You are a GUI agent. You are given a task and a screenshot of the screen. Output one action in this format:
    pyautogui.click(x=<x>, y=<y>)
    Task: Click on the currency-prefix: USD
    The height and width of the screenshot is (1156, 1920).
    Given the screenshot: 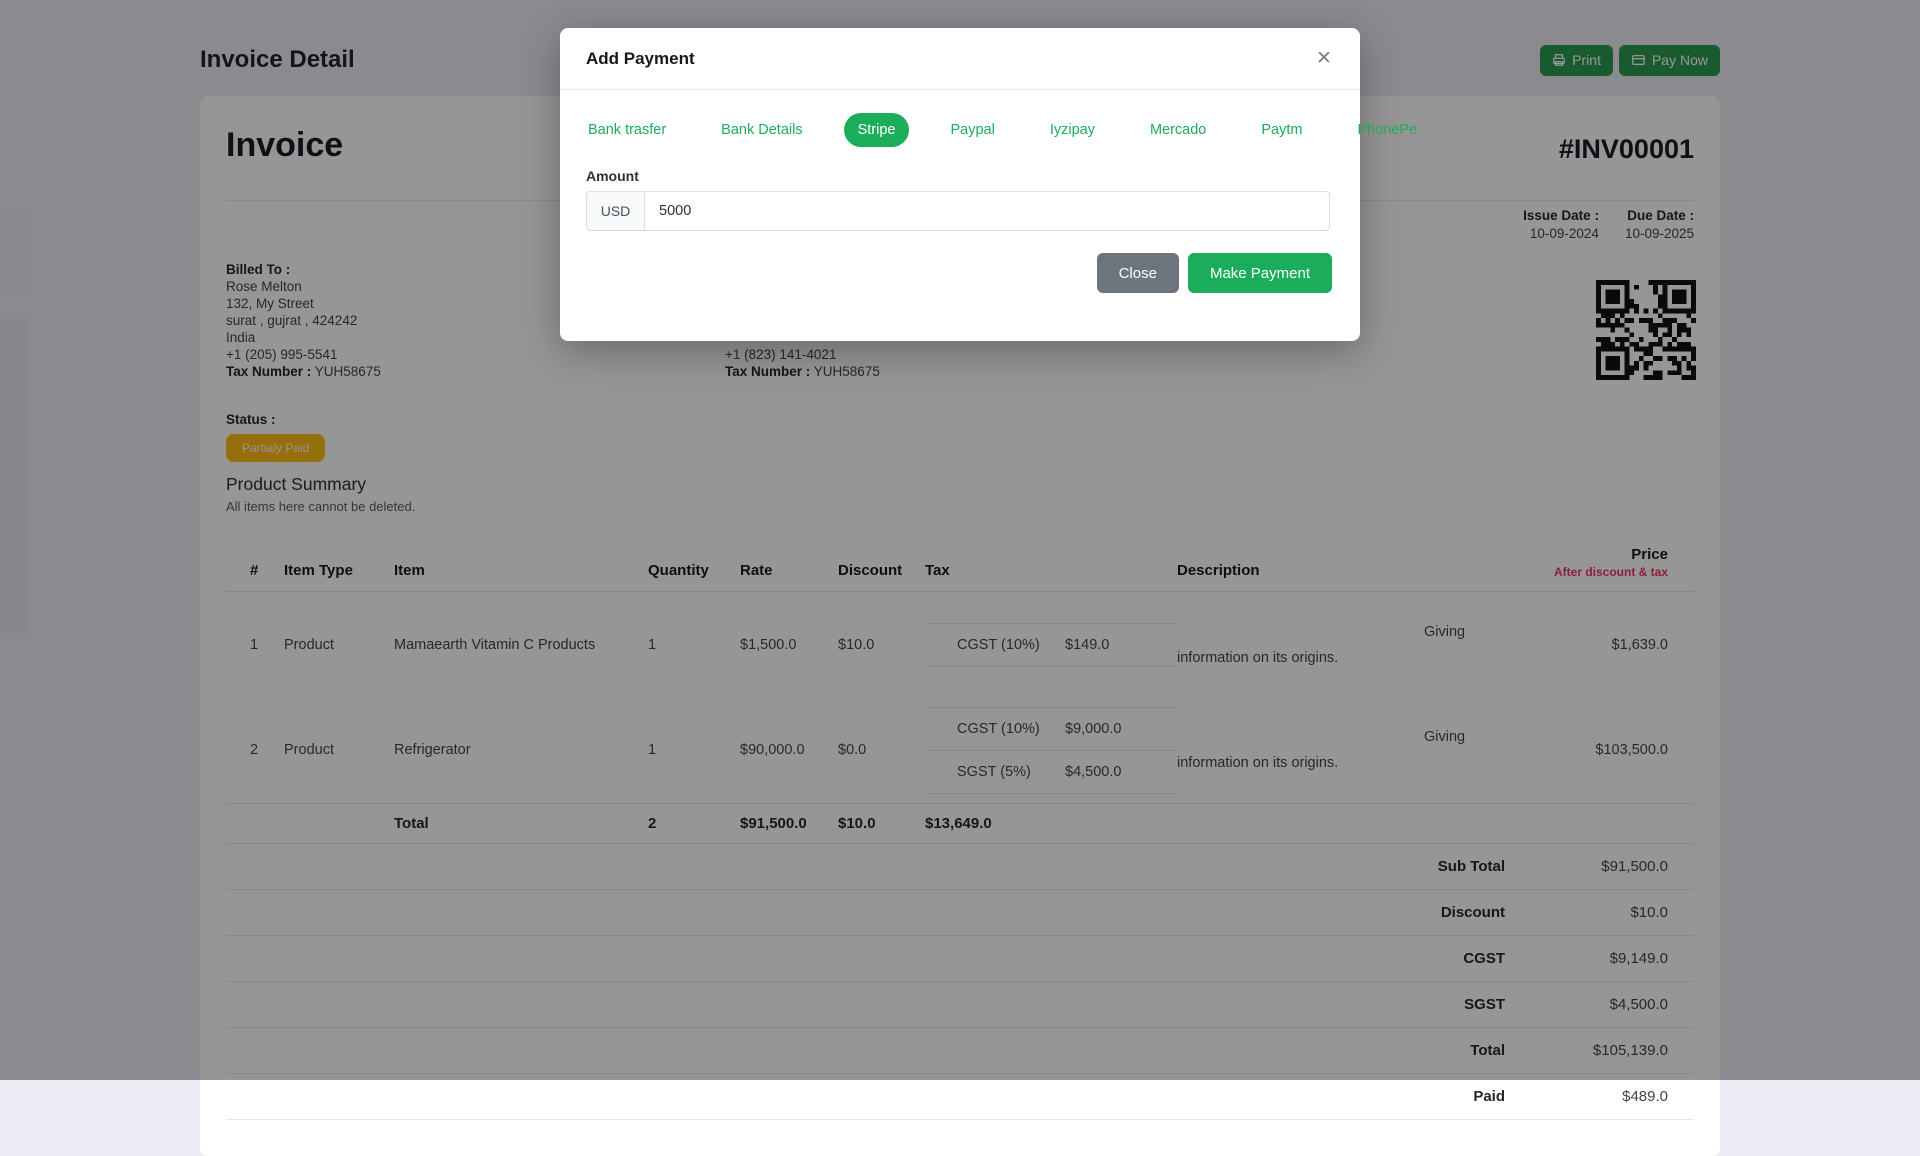 What is the action you would take?
    pyautogui.click(x=615, y=211)
    